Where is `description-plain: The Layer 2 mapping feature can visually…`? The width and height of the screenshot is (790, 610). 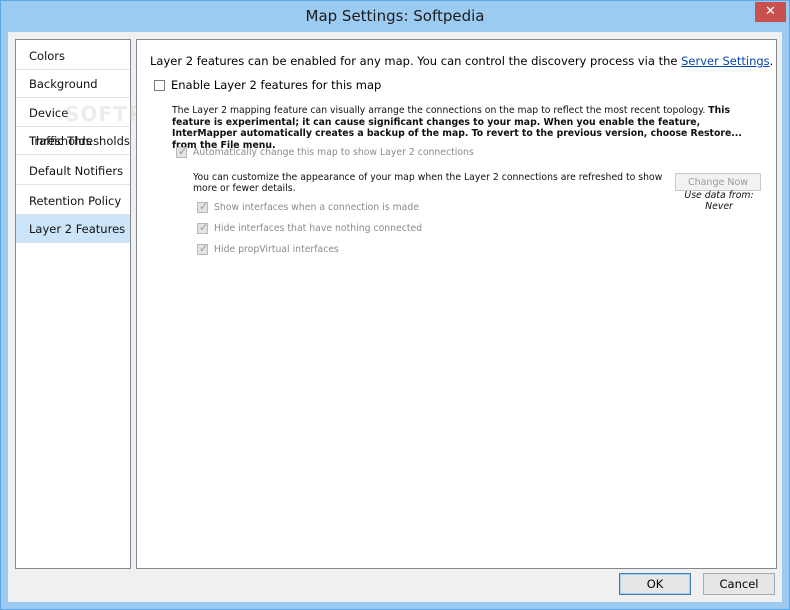
description-plain: The Layer 2 mapping feature can visually… is located at coordinates (440, 110).